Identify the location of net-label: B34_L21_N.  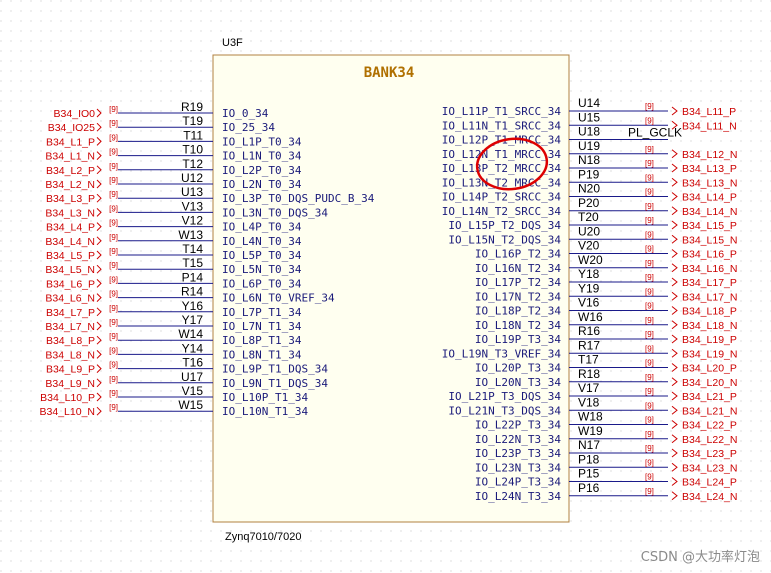
(709, 411).